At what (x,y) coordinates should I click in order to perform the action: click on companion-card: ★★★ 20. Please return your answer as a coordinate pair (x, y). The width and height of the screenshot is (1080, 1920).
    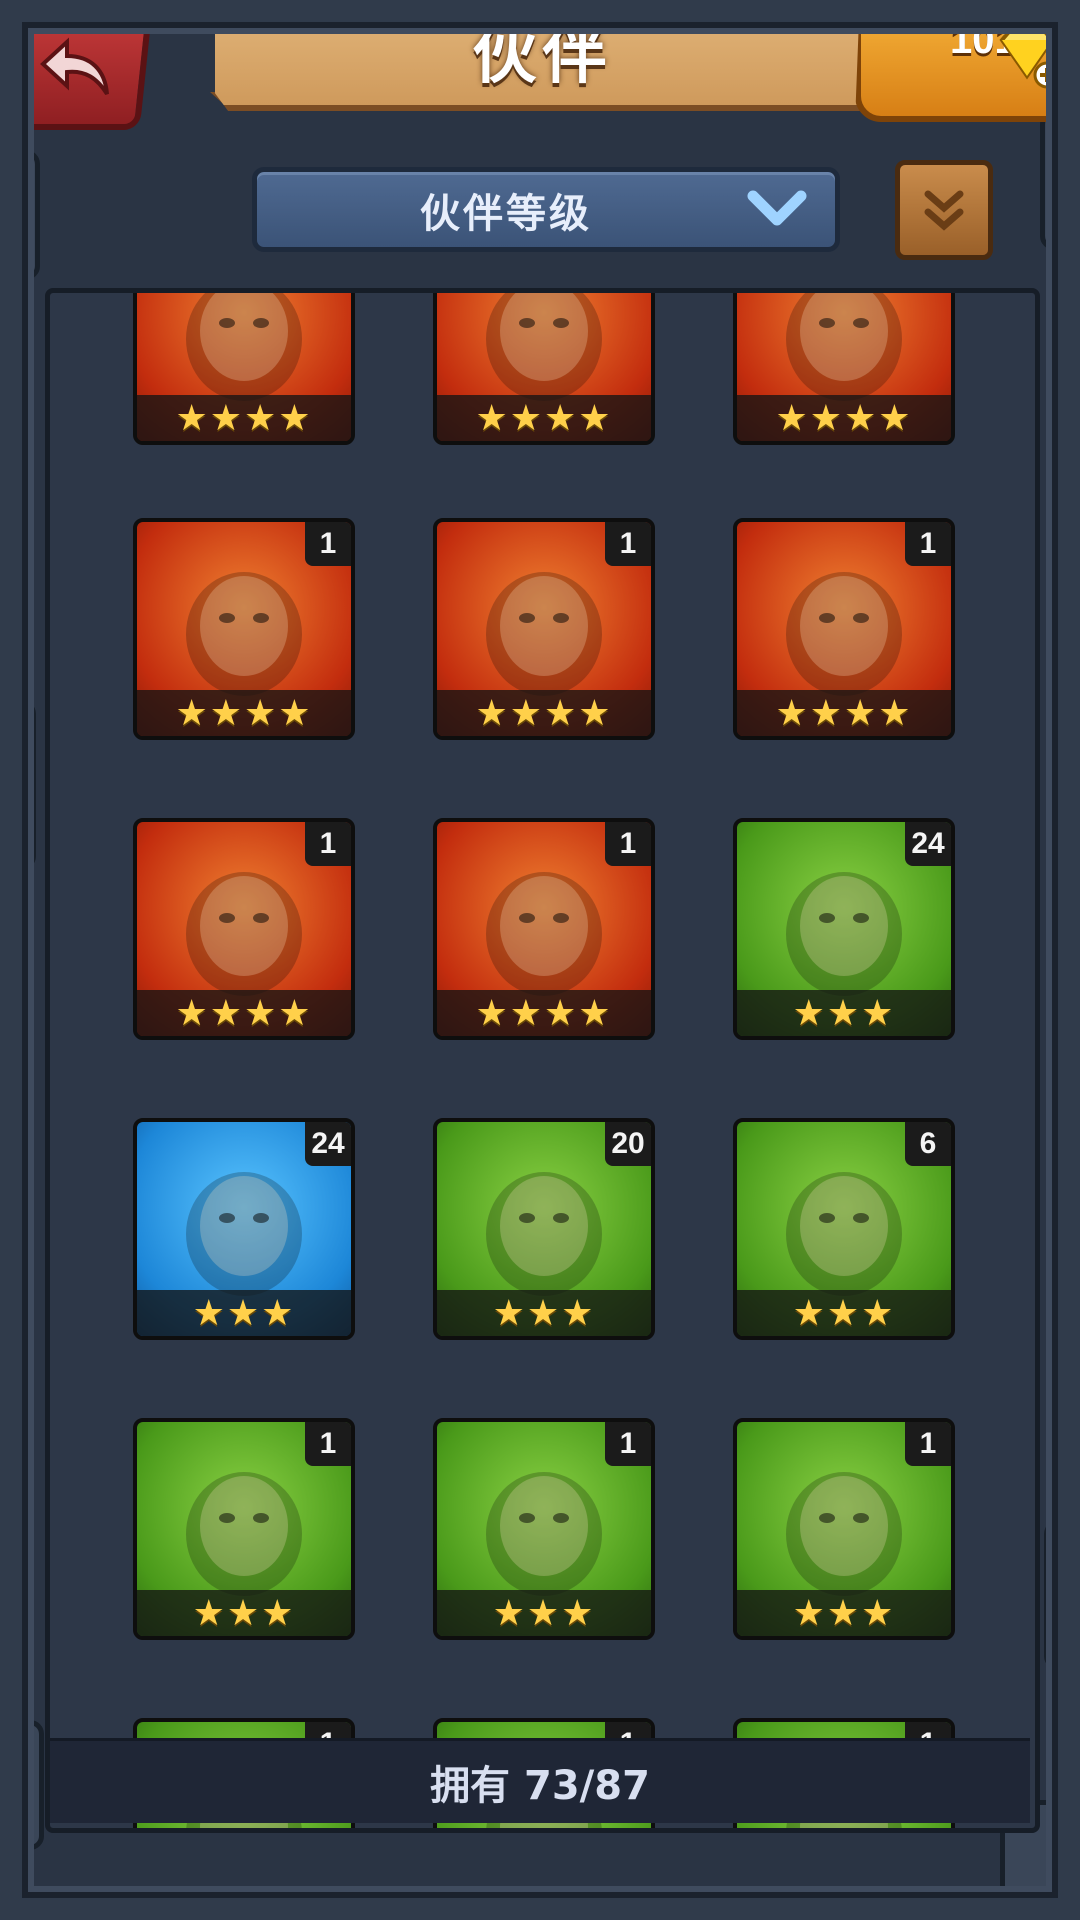
    Looking at the image, I should click on (544, 1229).